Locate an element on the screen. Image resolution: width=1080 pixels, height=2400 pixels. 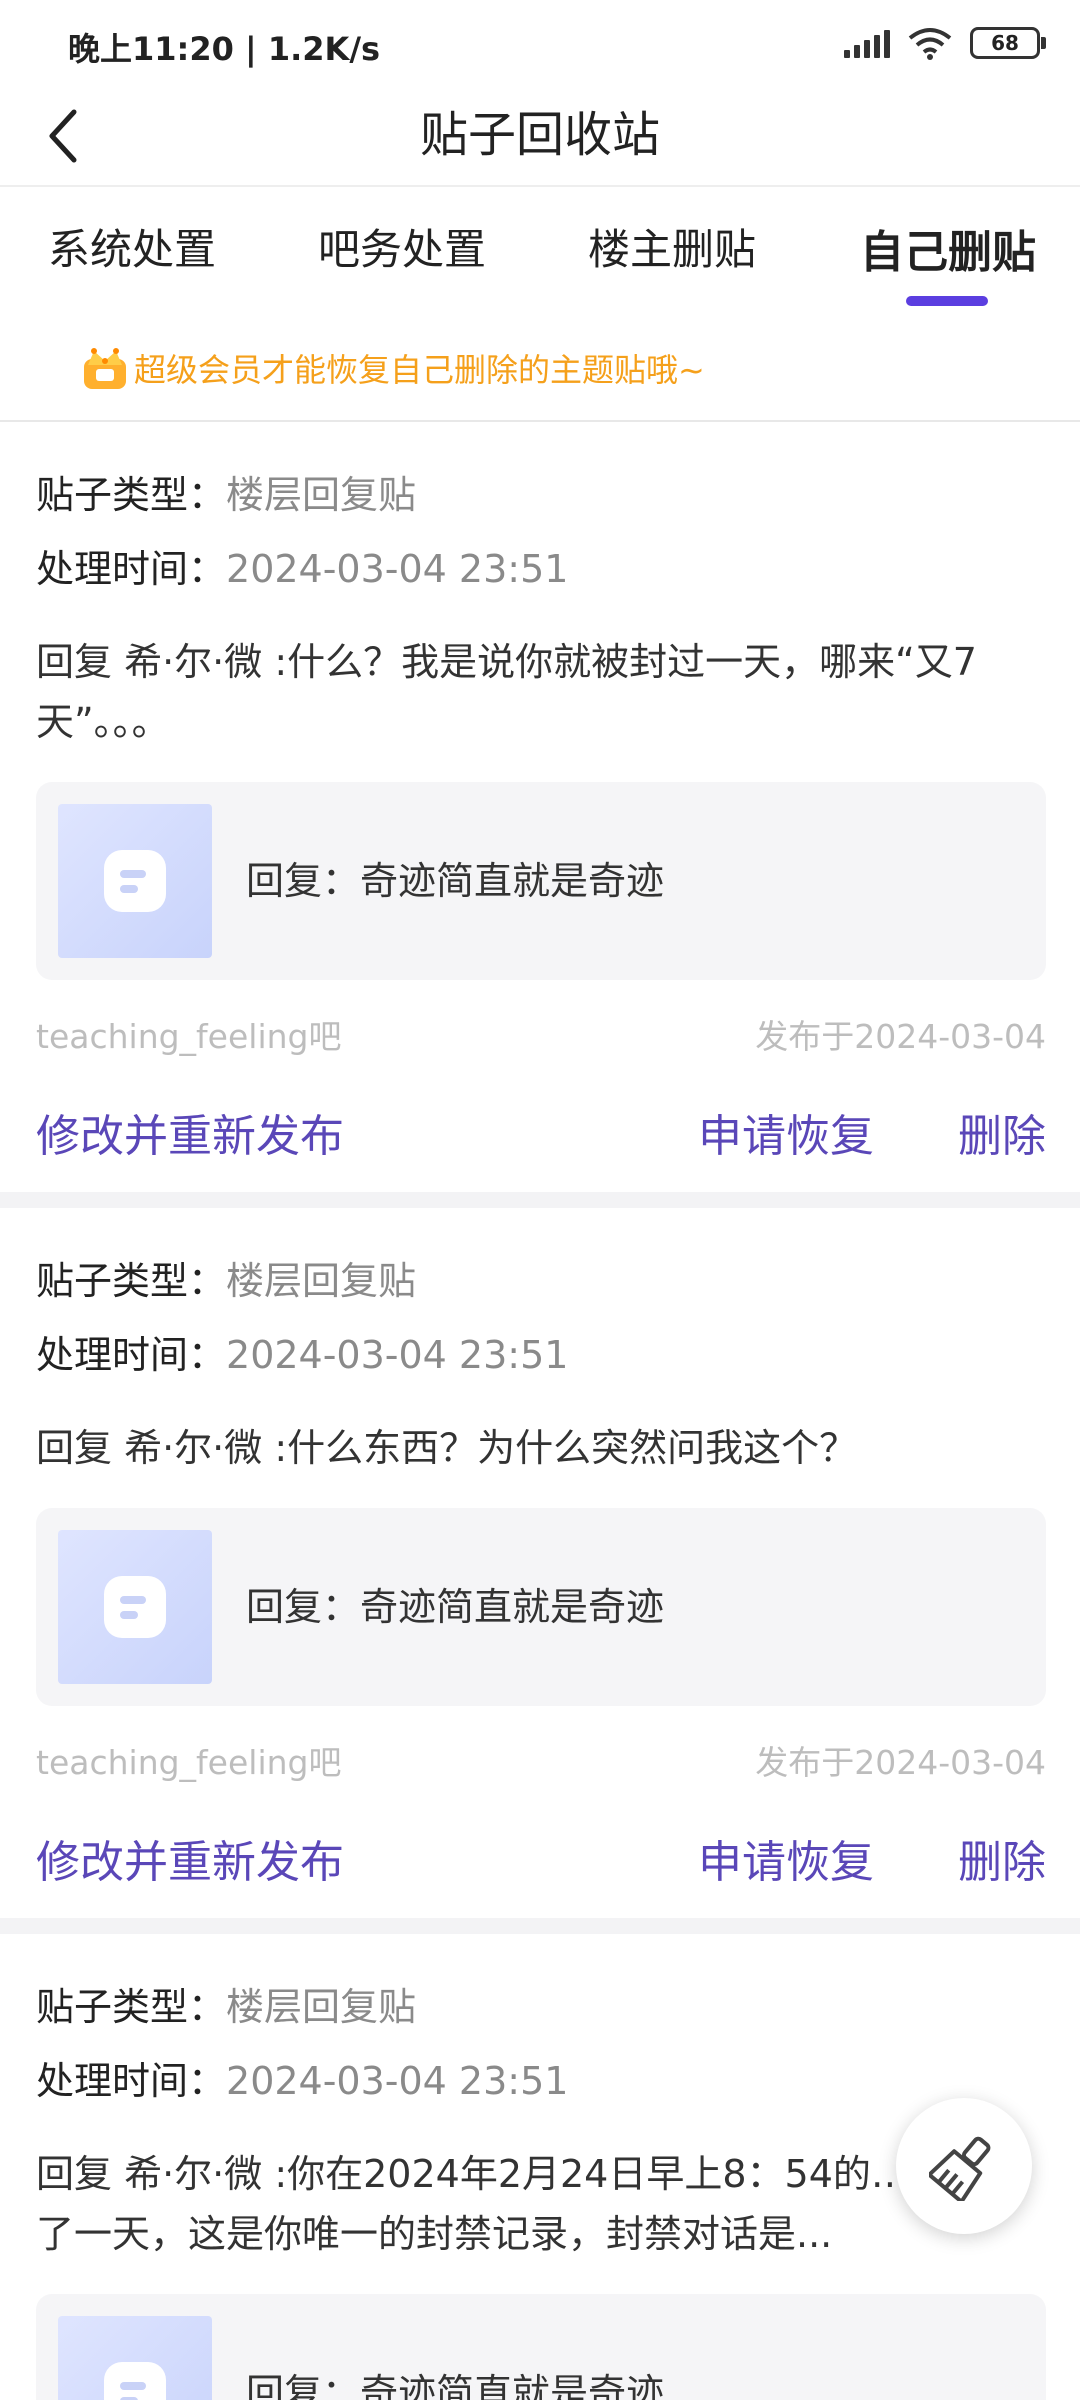
header-divider is located at coordinates (540, 186).